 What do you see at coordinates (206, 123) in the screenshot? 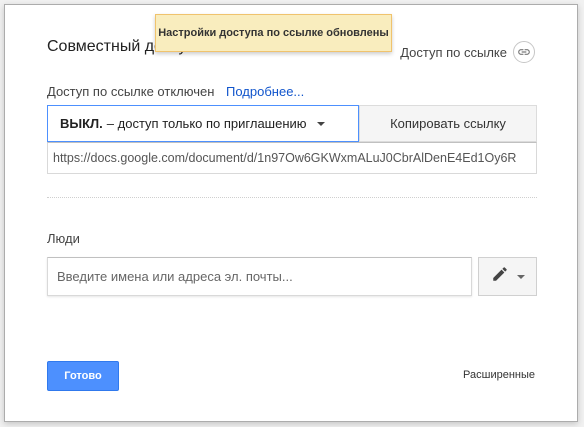
I see `access-level-description: – доступ только по приглашению` at bounding box center [206, 123].